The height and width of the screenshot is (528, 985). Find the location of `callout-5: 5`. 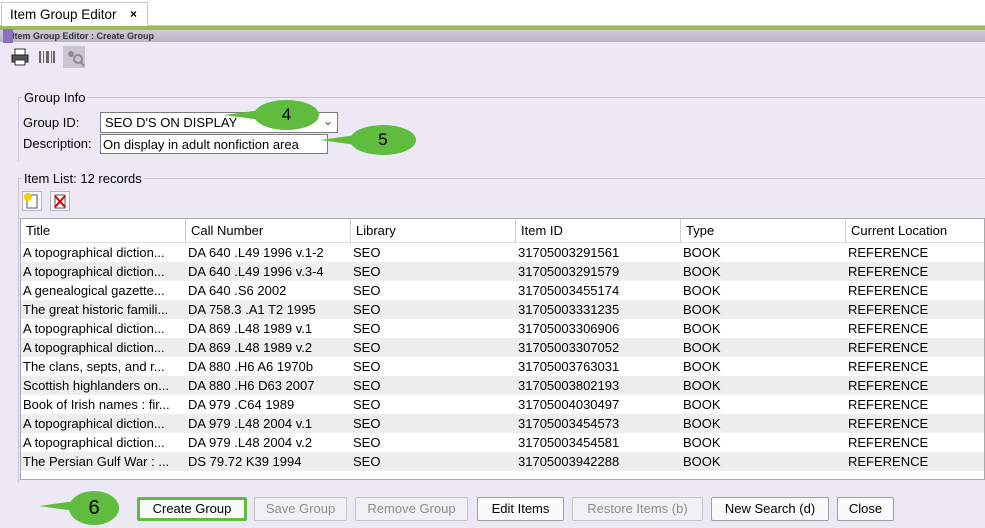

callout-5: 5 is located at coordinates (368, 140).